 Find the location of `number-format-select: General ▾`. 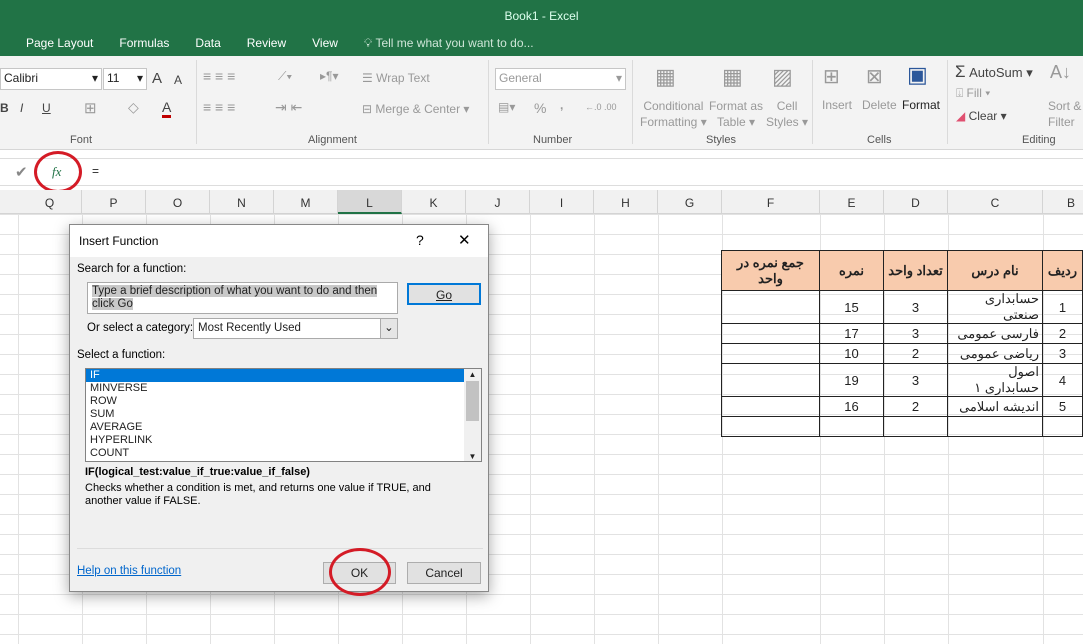

number-format-select: General ▾ is located at coordinates (560, 79).